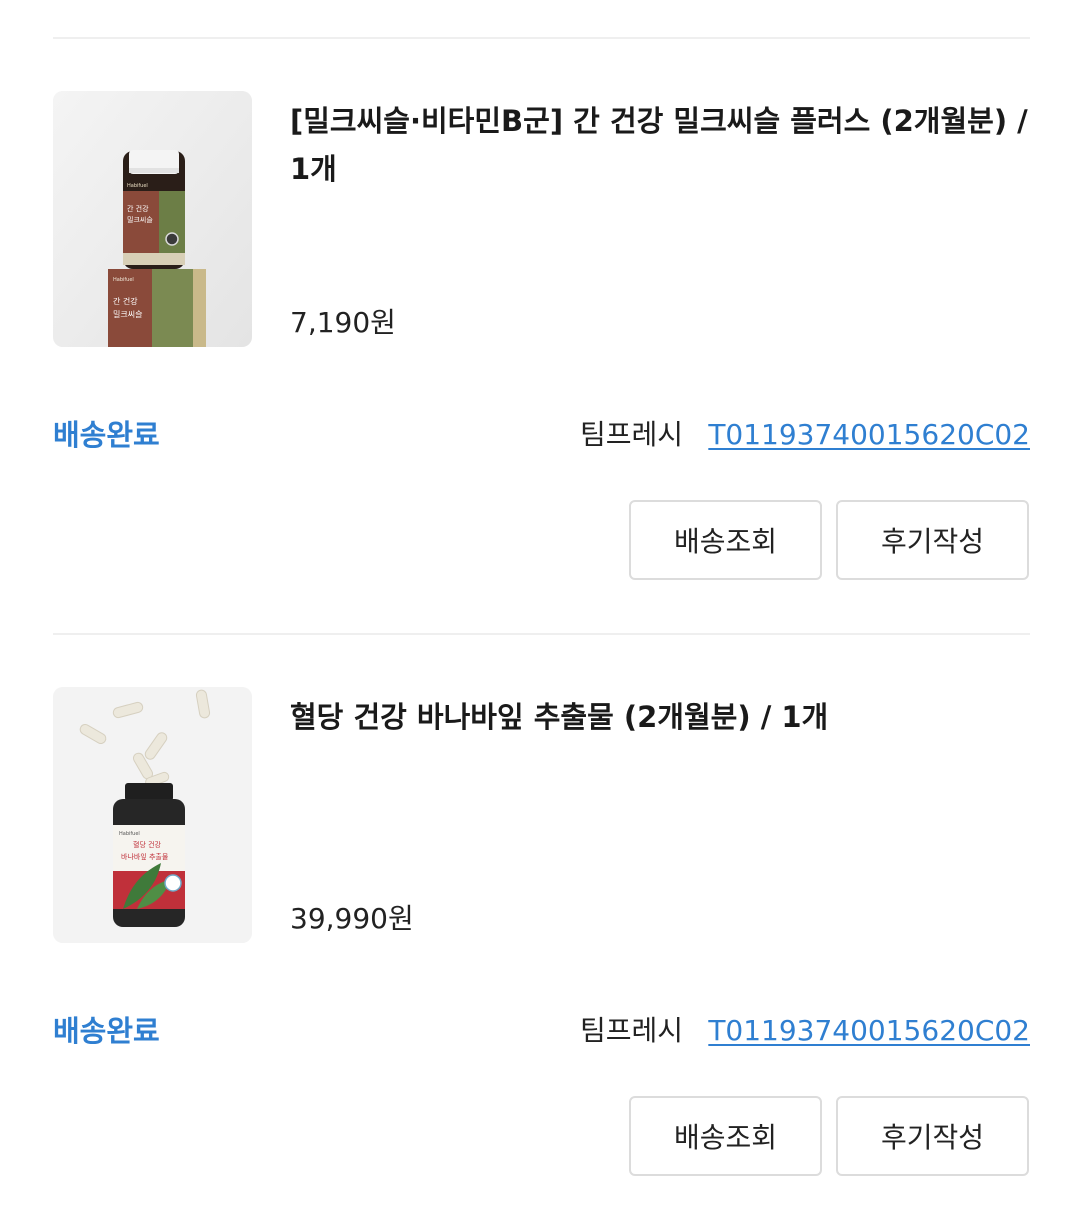  What do you see at coordinates (140, 219) in the screenshot?
I see `bottle-label-text: 밀크씨슬` at bounding box center [140, 219].